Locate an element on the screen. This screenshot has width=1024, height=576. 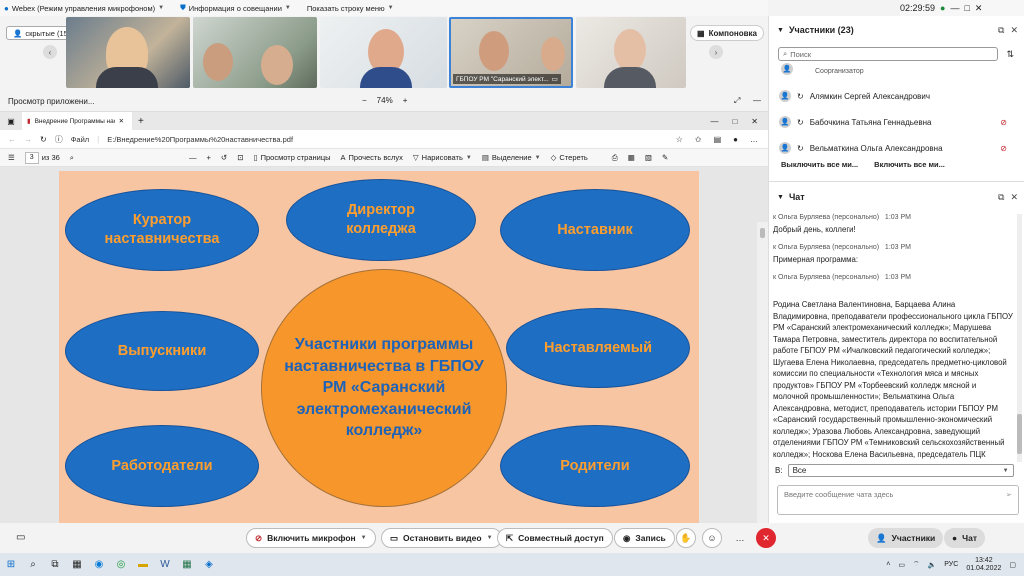
read-aloud-button: A Прочесть вслух is located at coordinates (372, 157).